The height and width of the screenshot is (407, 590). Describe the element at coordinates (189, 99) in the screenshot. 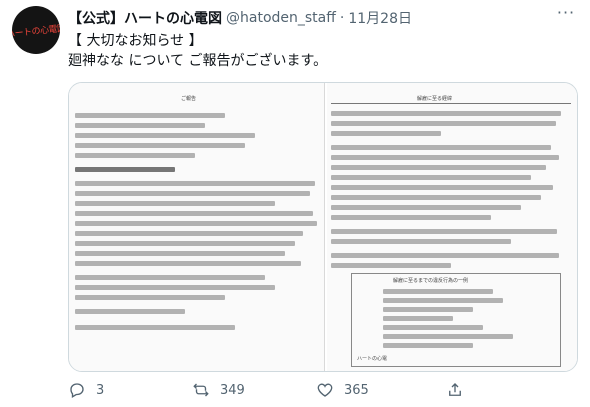

I see `document-title: ご報告` at that location.